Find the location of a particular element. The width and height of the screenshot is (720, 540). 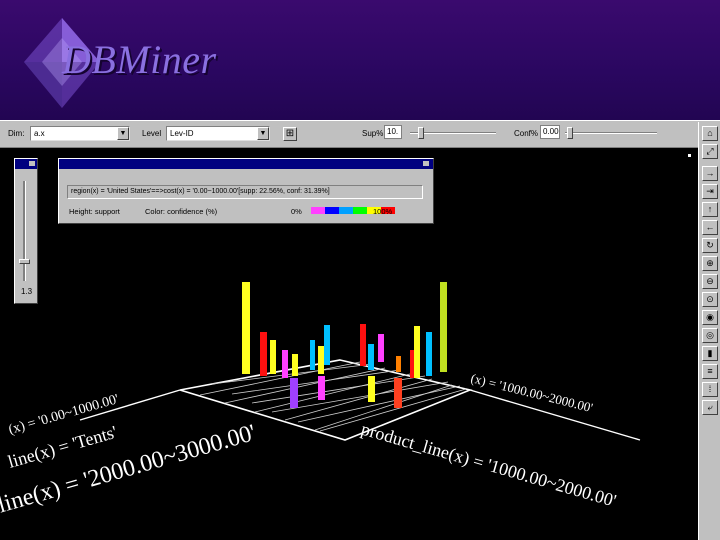

support-label: Sup% is located at coordinates (373, 133).